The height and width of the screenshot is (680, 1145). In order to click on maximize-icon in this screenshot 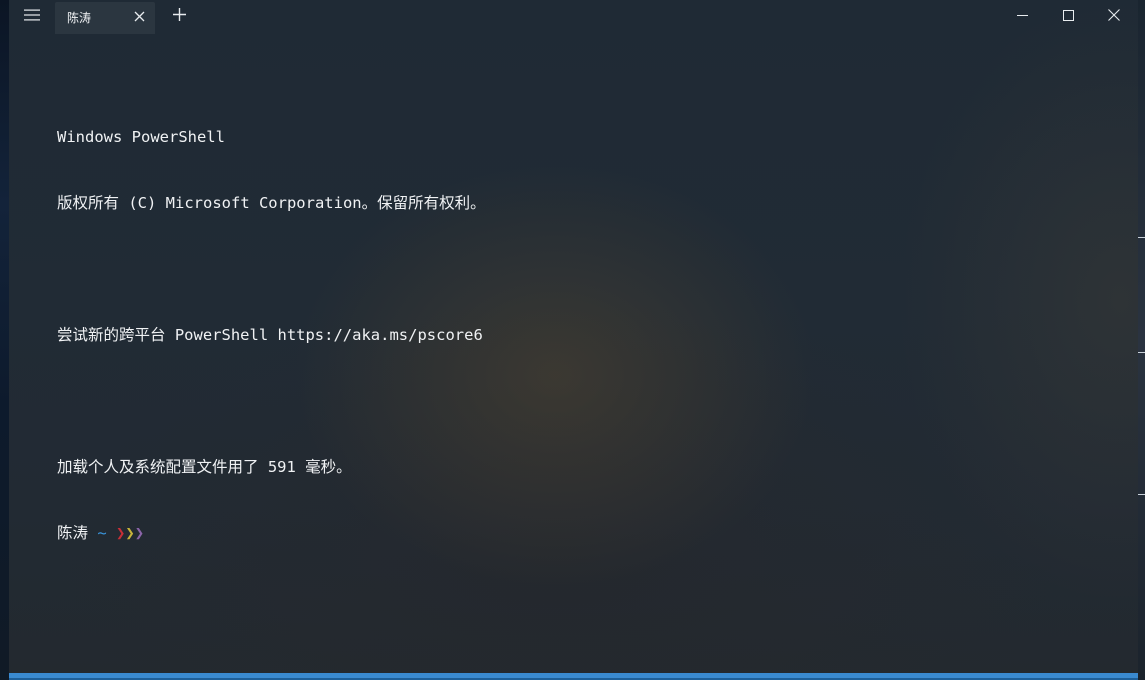, I will do `click(1068, 17)`.